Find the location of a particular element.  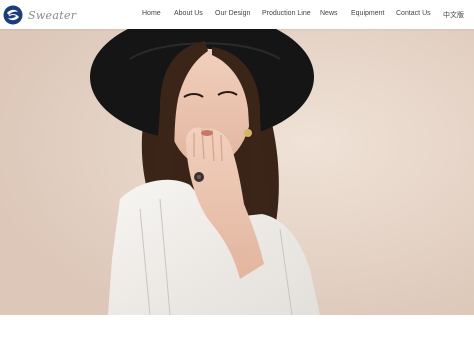

page-bottom-whitespace is located at coordinates (237, 335).